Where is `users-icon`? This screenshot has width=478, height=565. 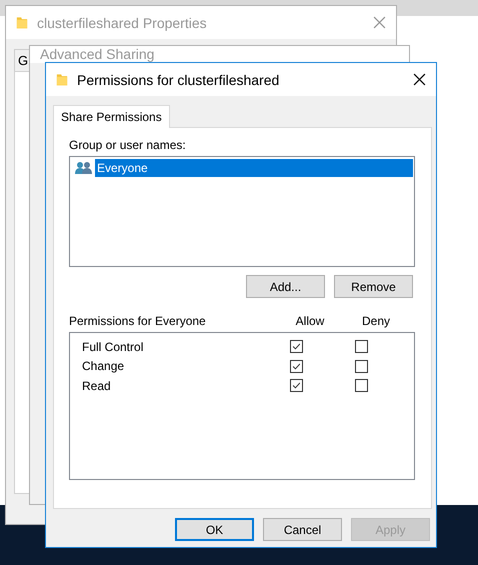 users-icon is located at coordinates (84, 168).